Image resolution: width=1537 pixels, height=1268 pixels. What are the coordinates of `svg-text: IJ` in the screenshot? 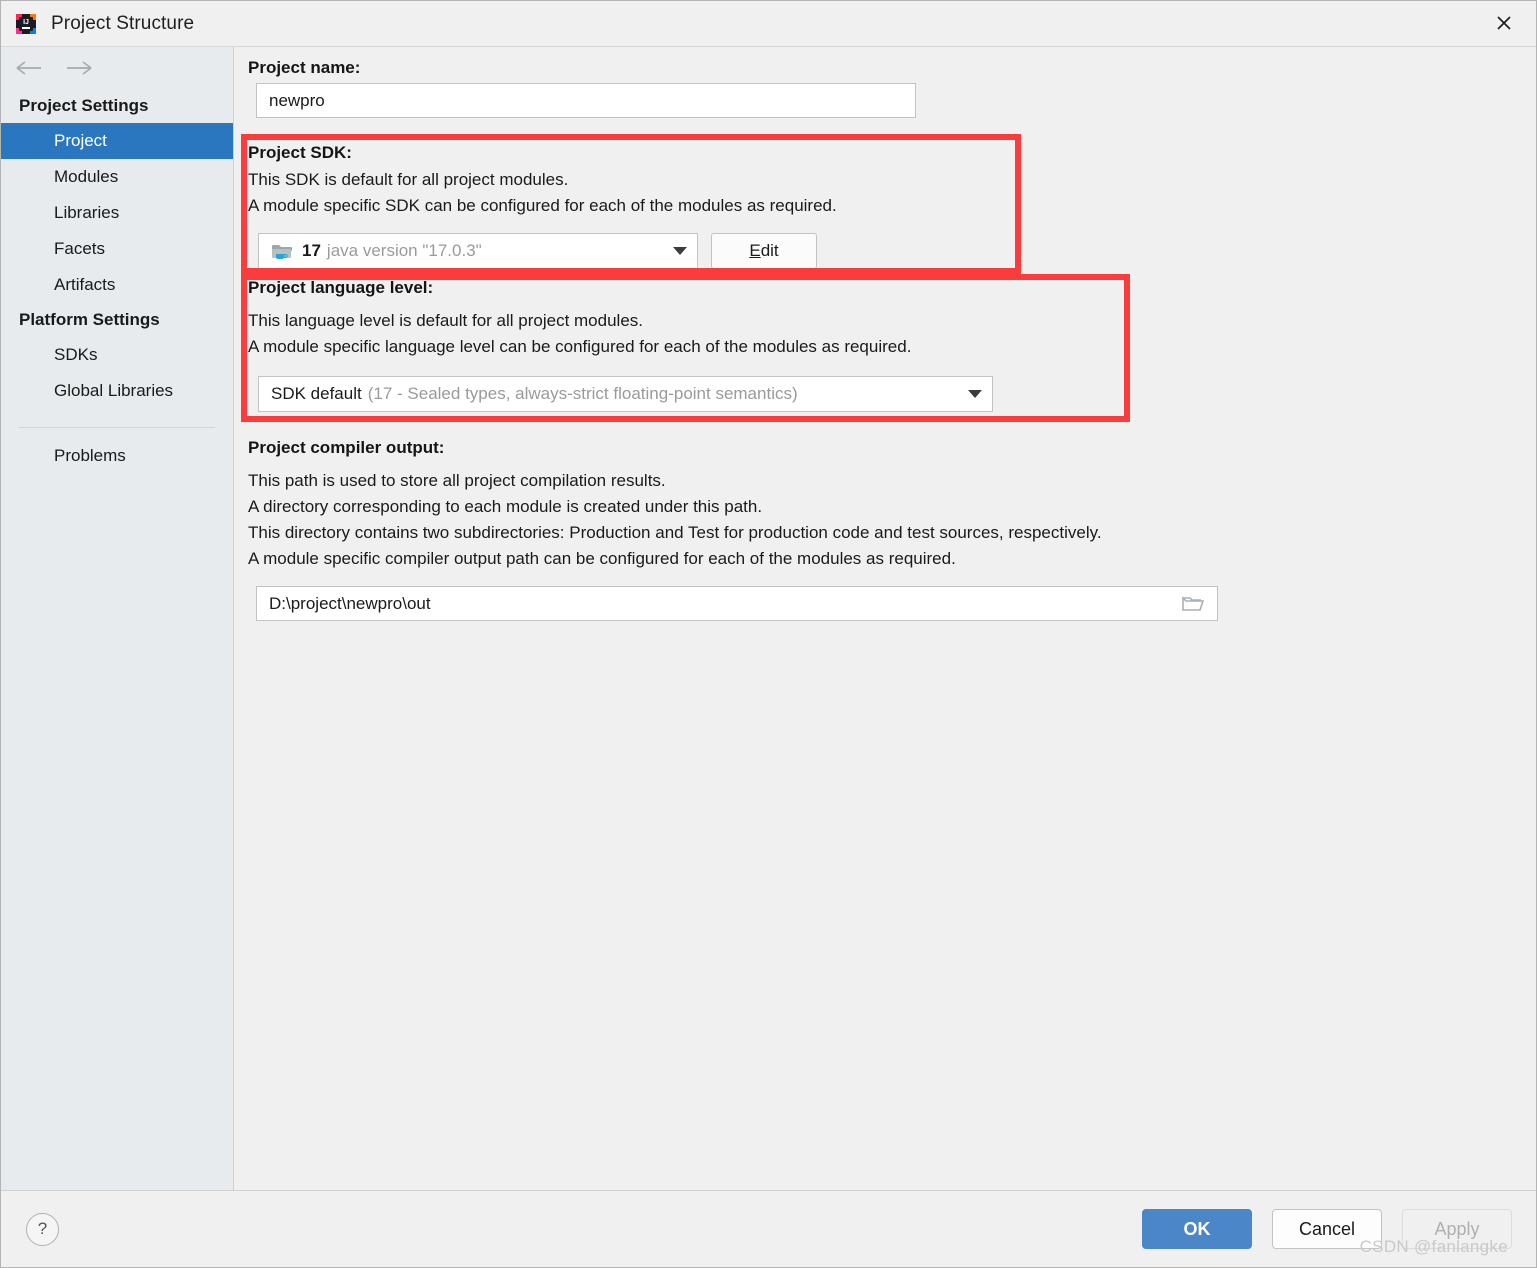 It's located at (26, 22).